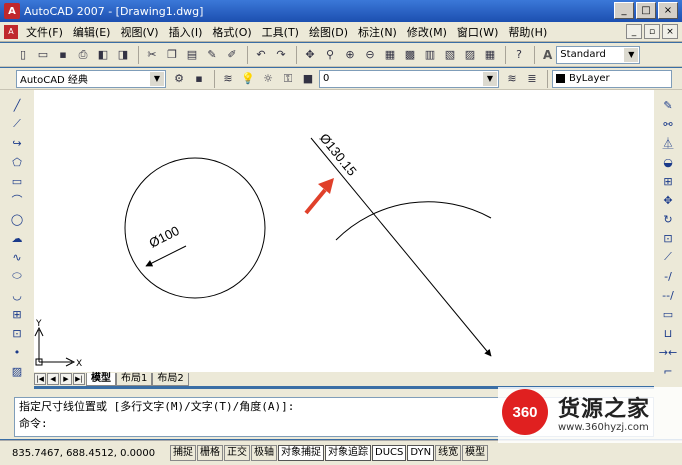 This screenshot has height=465, width=682. Describe the element at coordinates (123, 55) in the screenshot. I see `publish-icon: ◨` at that location.